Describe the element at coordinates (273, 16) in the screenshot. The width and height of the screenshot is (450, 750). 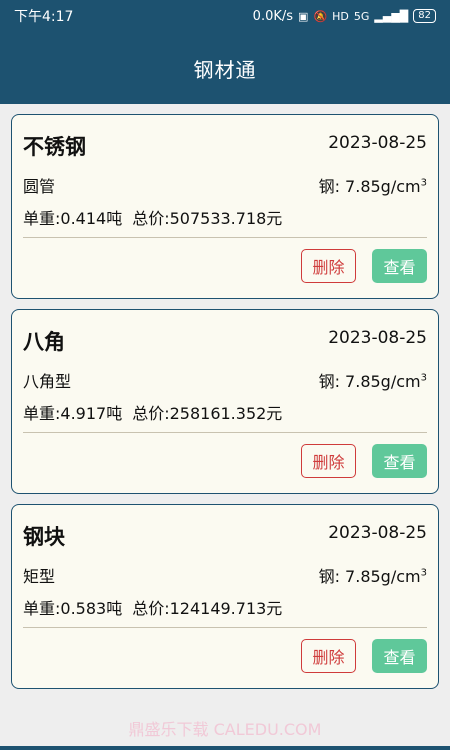
I see `network-speed: 0.0K/s` at that location.